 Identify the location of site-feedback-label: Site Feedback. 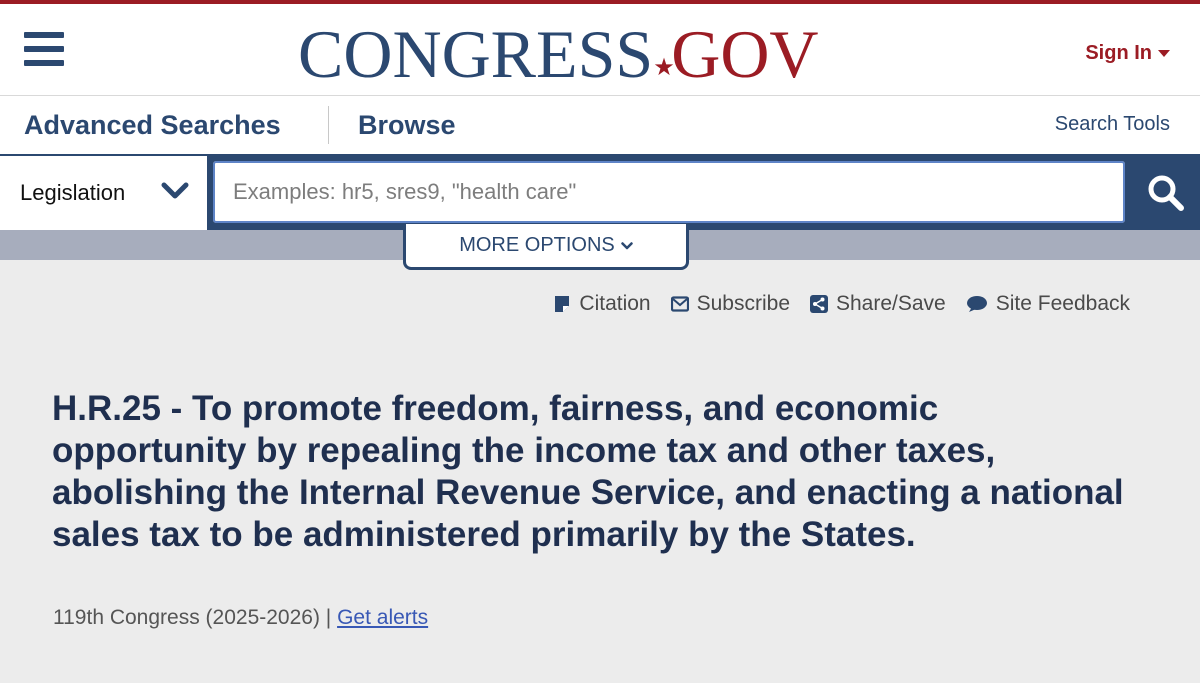
(1062, 303).